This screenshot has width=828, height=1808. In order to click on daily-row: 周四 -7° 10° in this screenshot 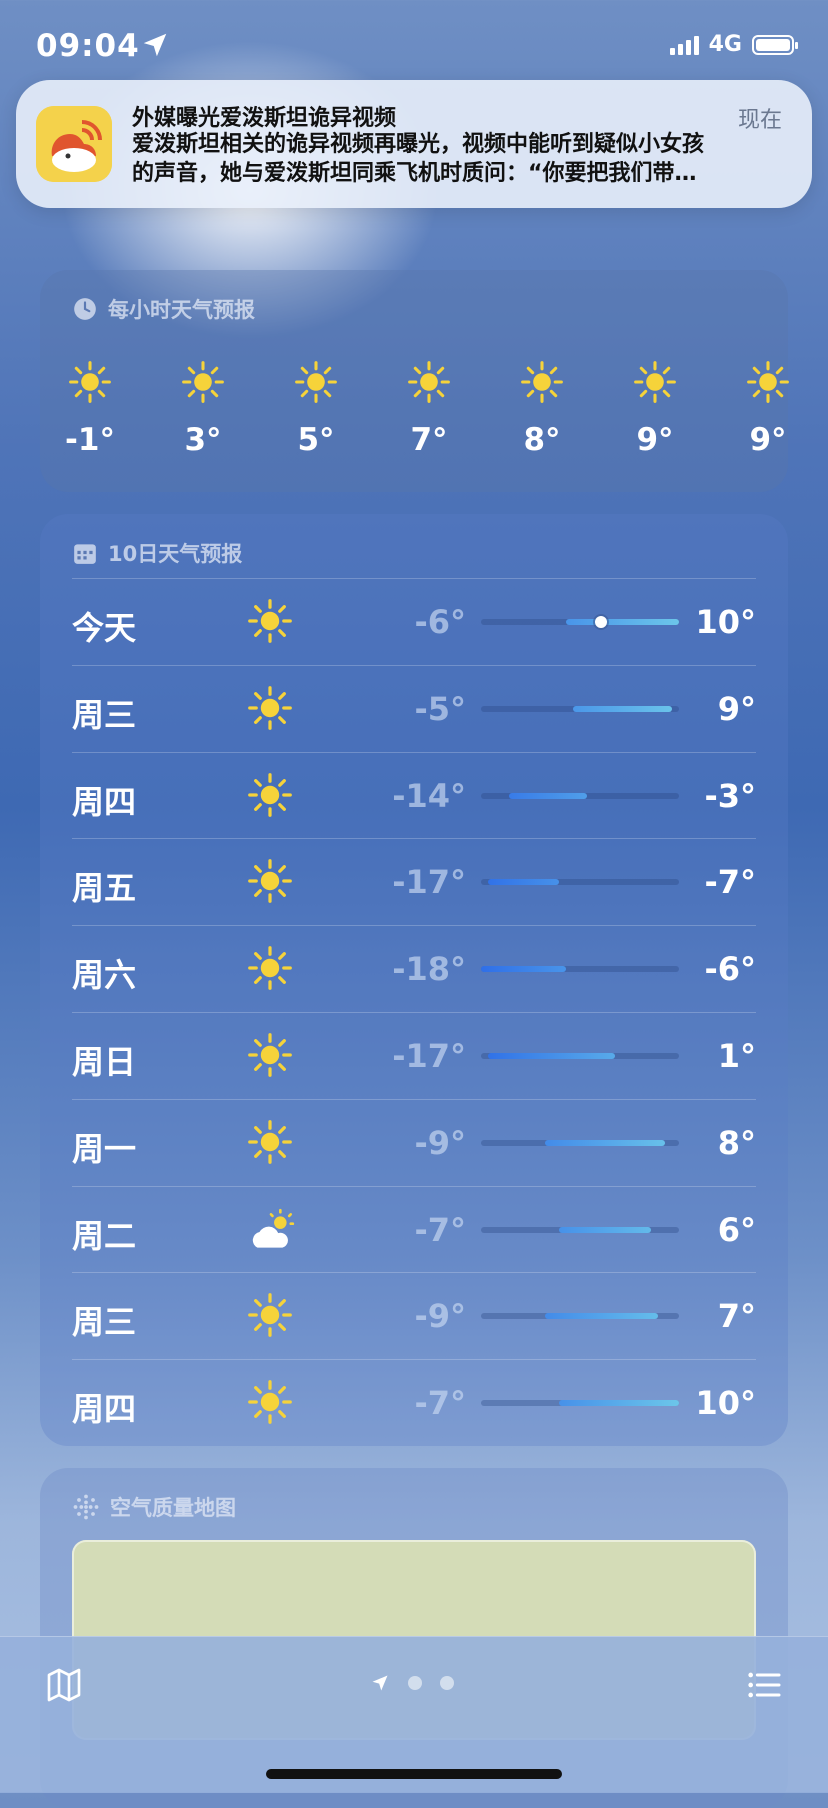, I will do `click(414, 1402)`.